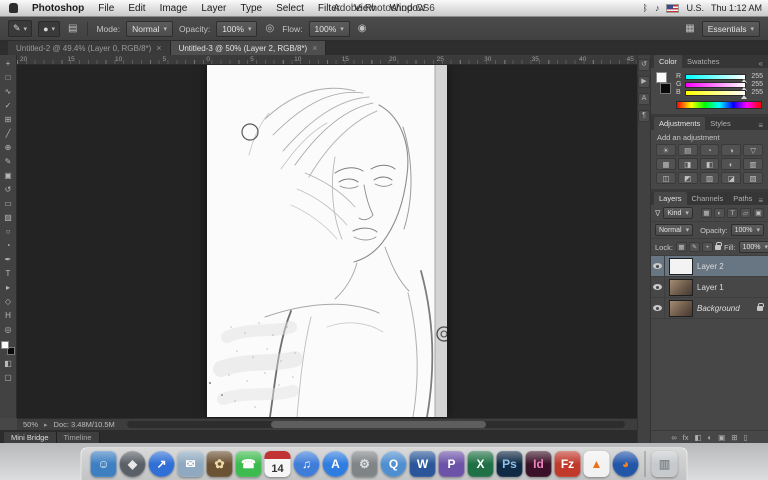 This screenshot has width=768, height=480. What do you see at coordinates (8, 232) in the screenshot?
I see `tool-blur-tool: ○` at bounding box center [8, 232].